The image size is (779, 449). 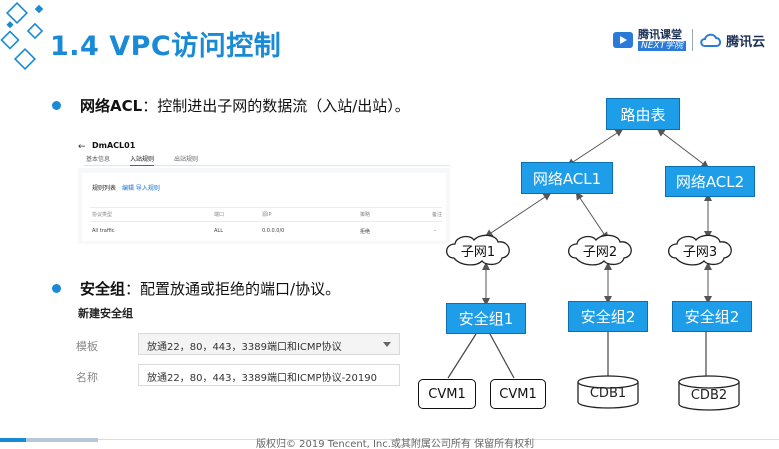 I want to click on security-group2-node: 安全组2, so click(x=608, y=316).